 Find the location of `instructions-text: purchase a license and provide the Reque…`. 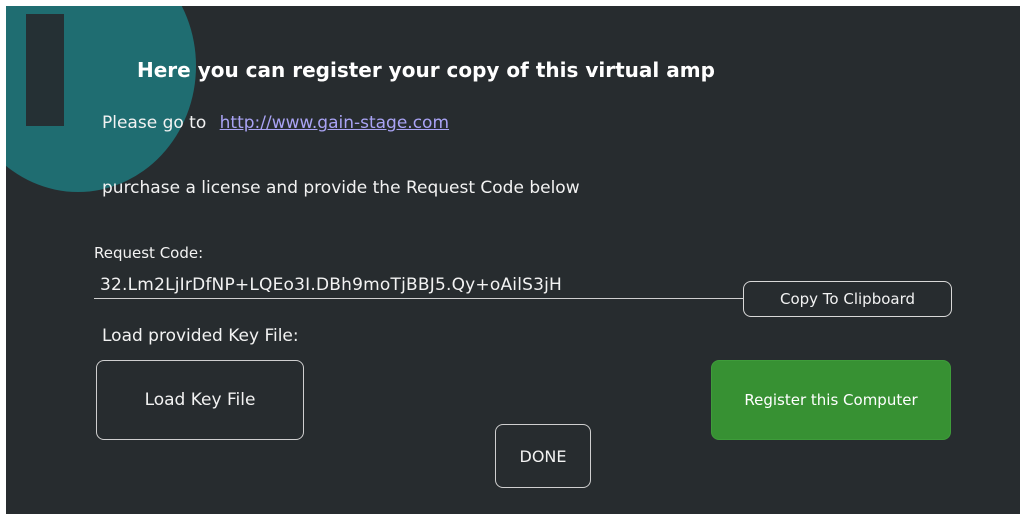

instructions-text: purchase a license and provide the Reque… is located at coordinates (341, 188).